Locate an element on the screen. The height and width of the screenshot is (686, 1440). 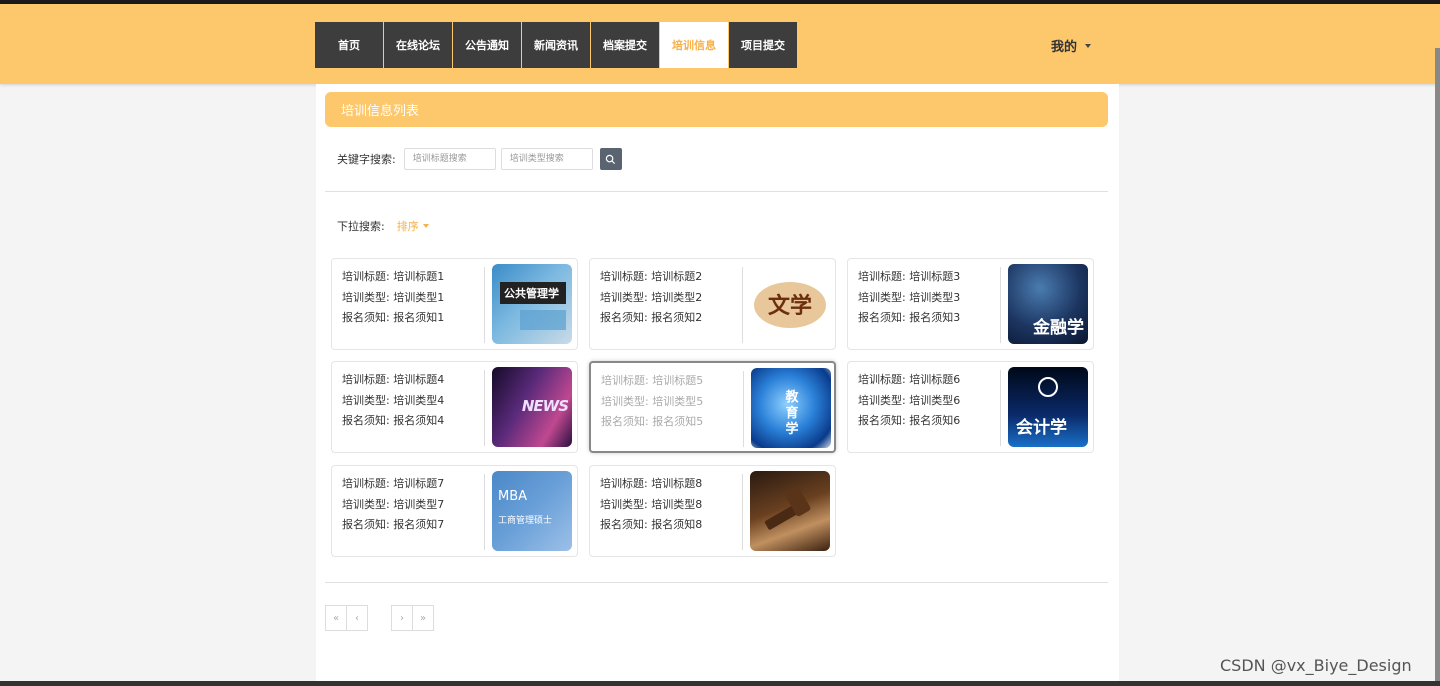
nav-item-announcements: 公告通知 is located at coordinates (487, 45).